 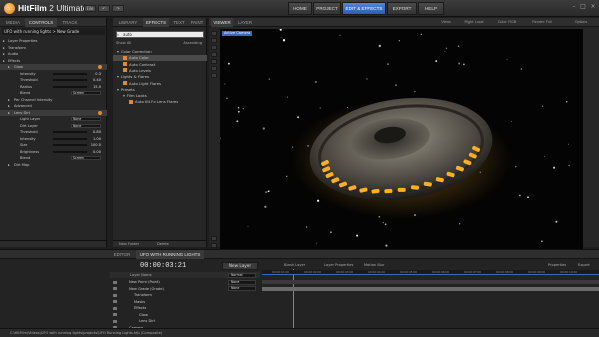 I want to click on effect-item: Auto Contrast, so click(x=160, y=65).